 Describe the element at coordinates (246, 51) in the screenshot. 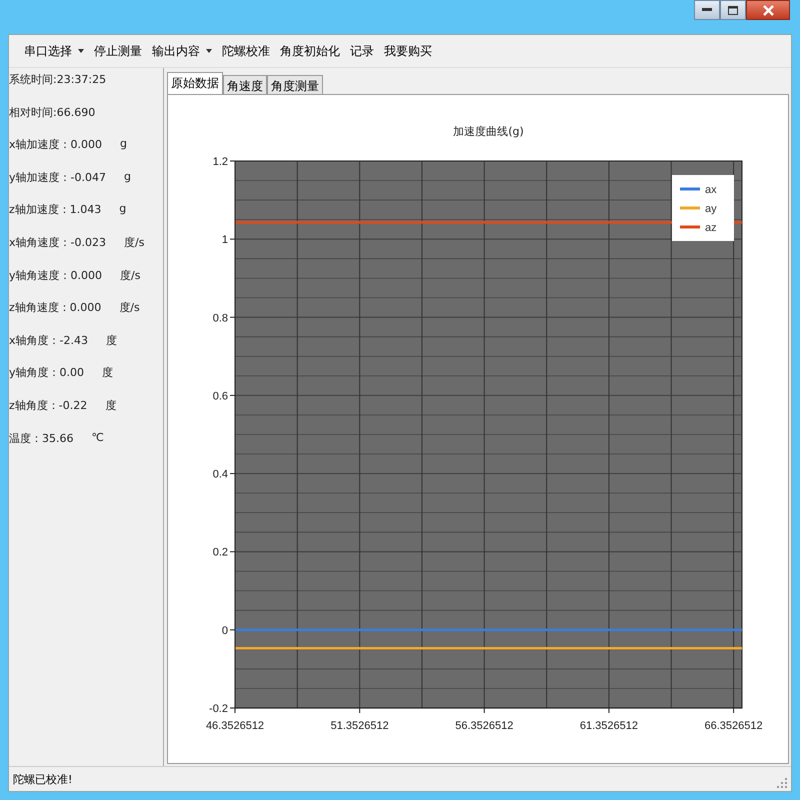

I see `menu-item: 陀螺校准` at that location.